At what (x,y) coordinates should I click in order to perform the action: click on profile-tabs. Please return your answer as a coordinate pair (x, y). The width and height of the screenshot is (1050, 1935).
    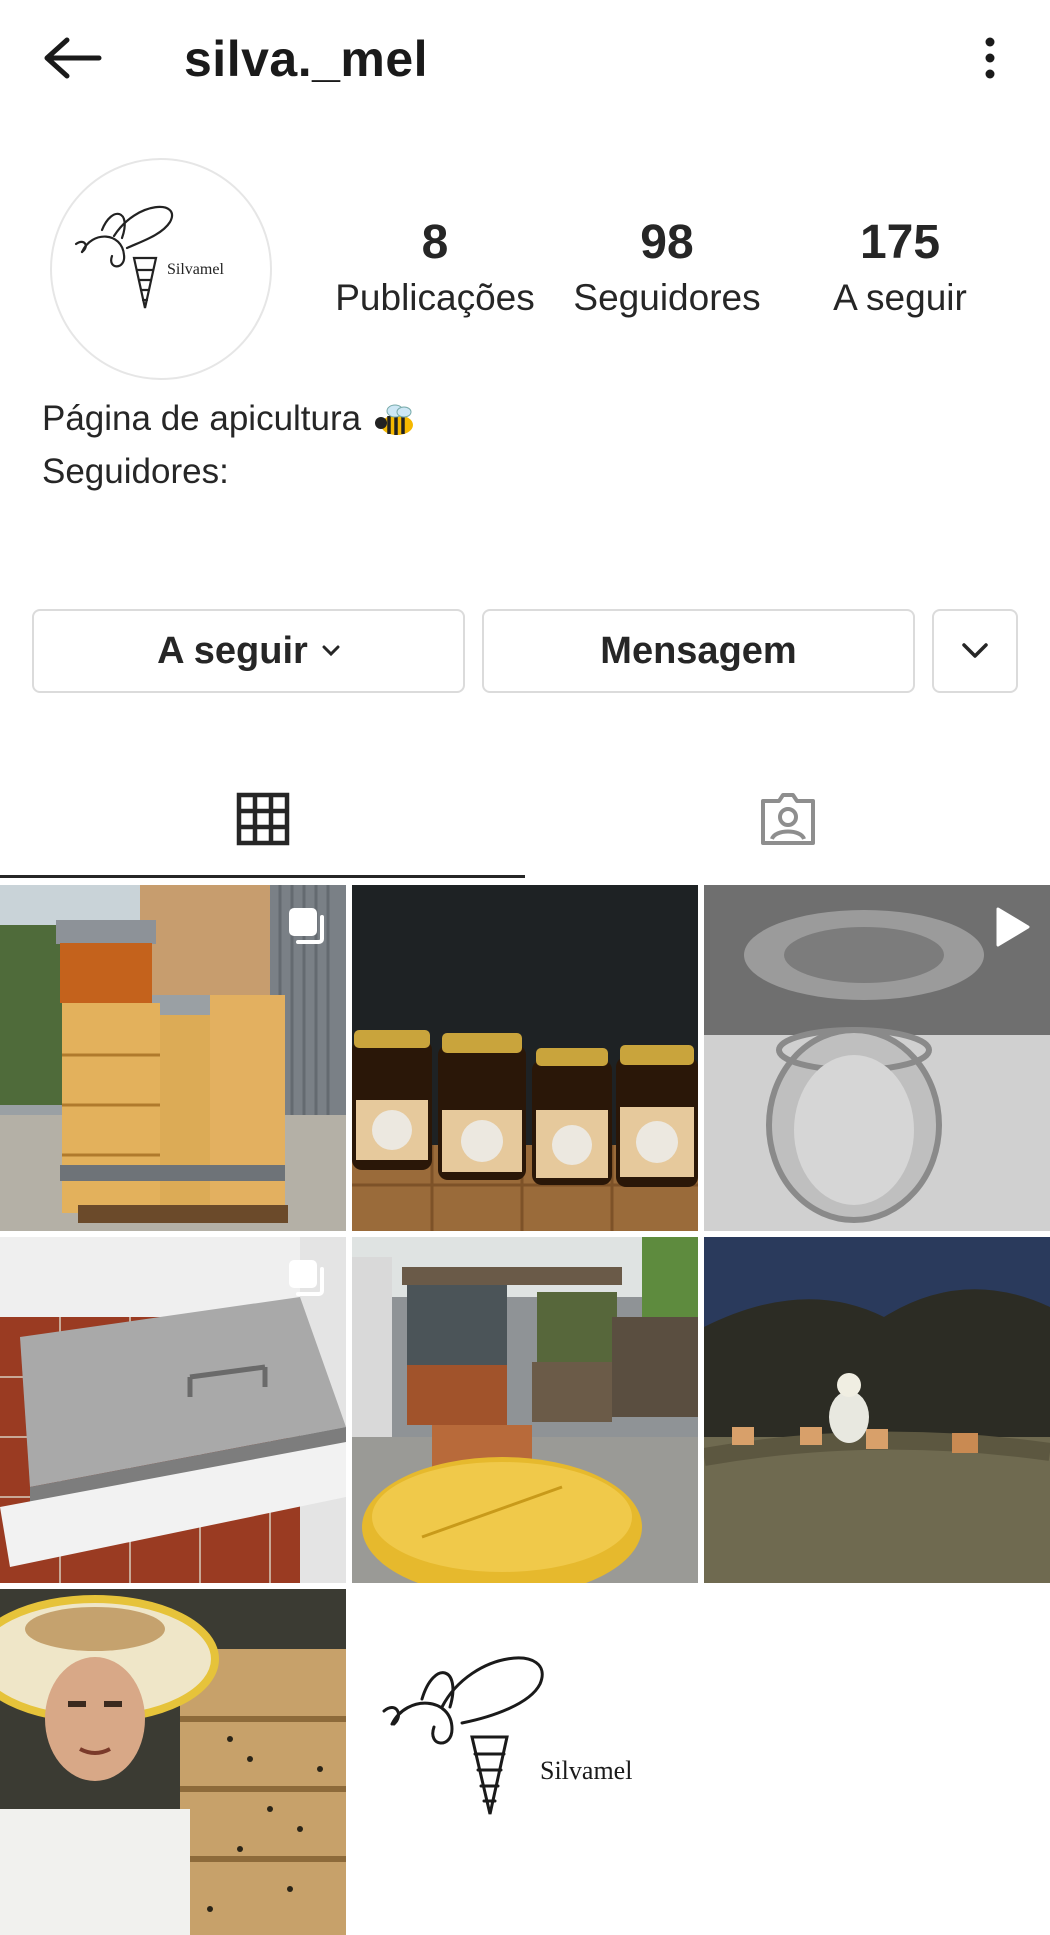
    Looking at the image, I should click on (525, 820).